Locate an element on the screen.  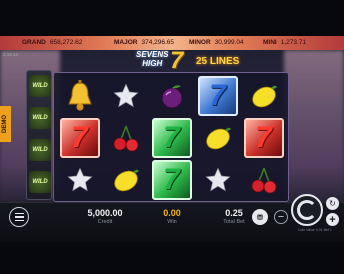
bell-icon is located at coordinates (79, 96).